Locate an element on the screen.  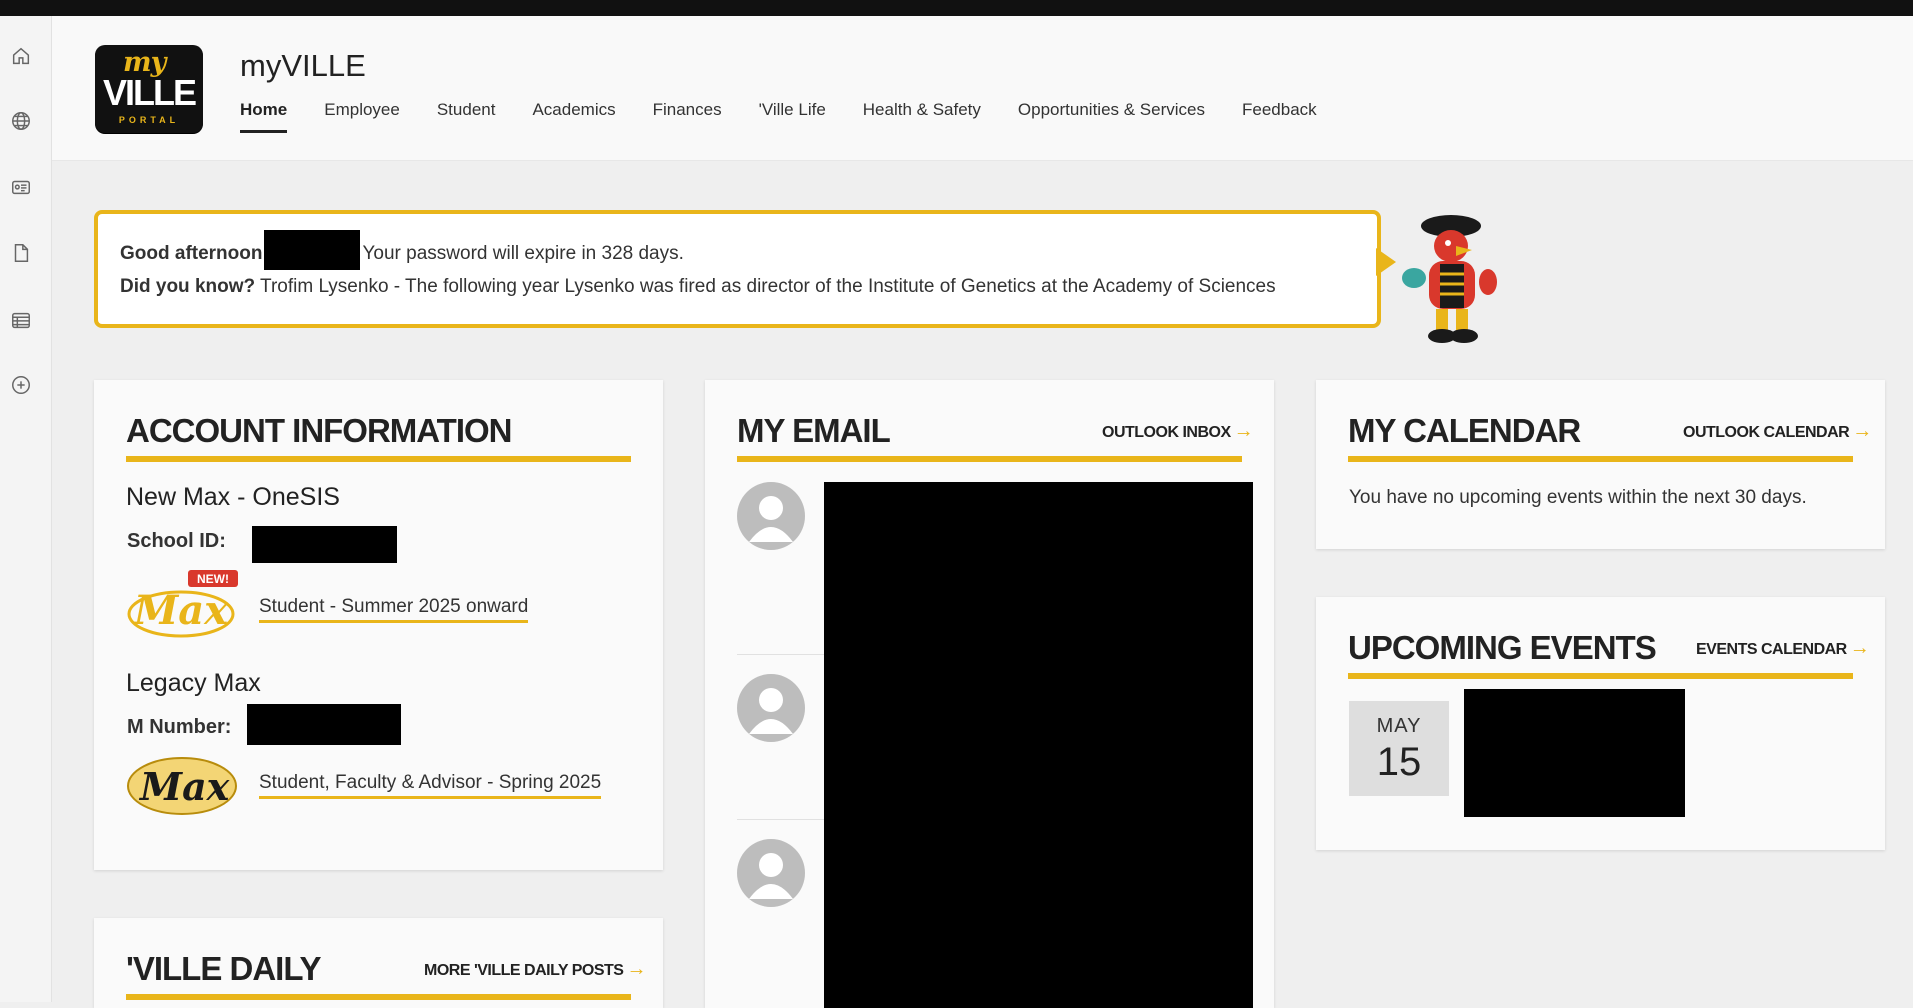
outlook-inbox-link: OUTLOOK INBOX → is located at coordinates (1178, 431).